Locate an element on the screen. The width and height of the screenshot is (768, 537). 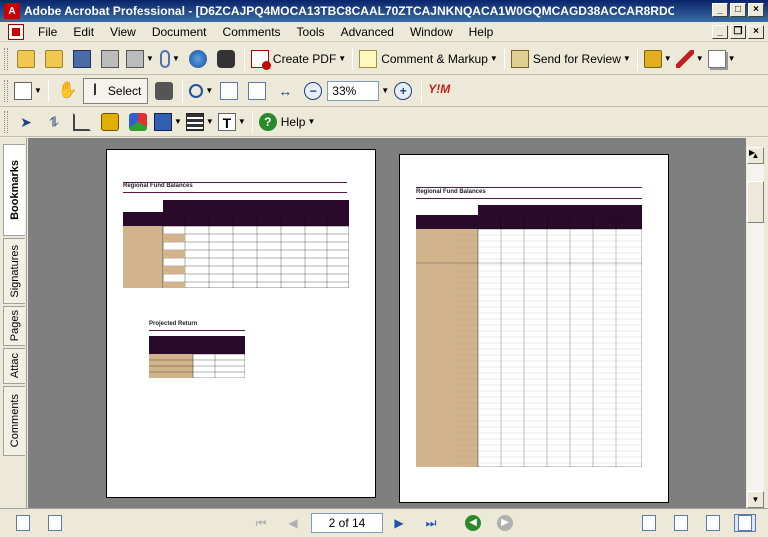
zoom-tool-button: ▼ is located at coordinates (201, 91).